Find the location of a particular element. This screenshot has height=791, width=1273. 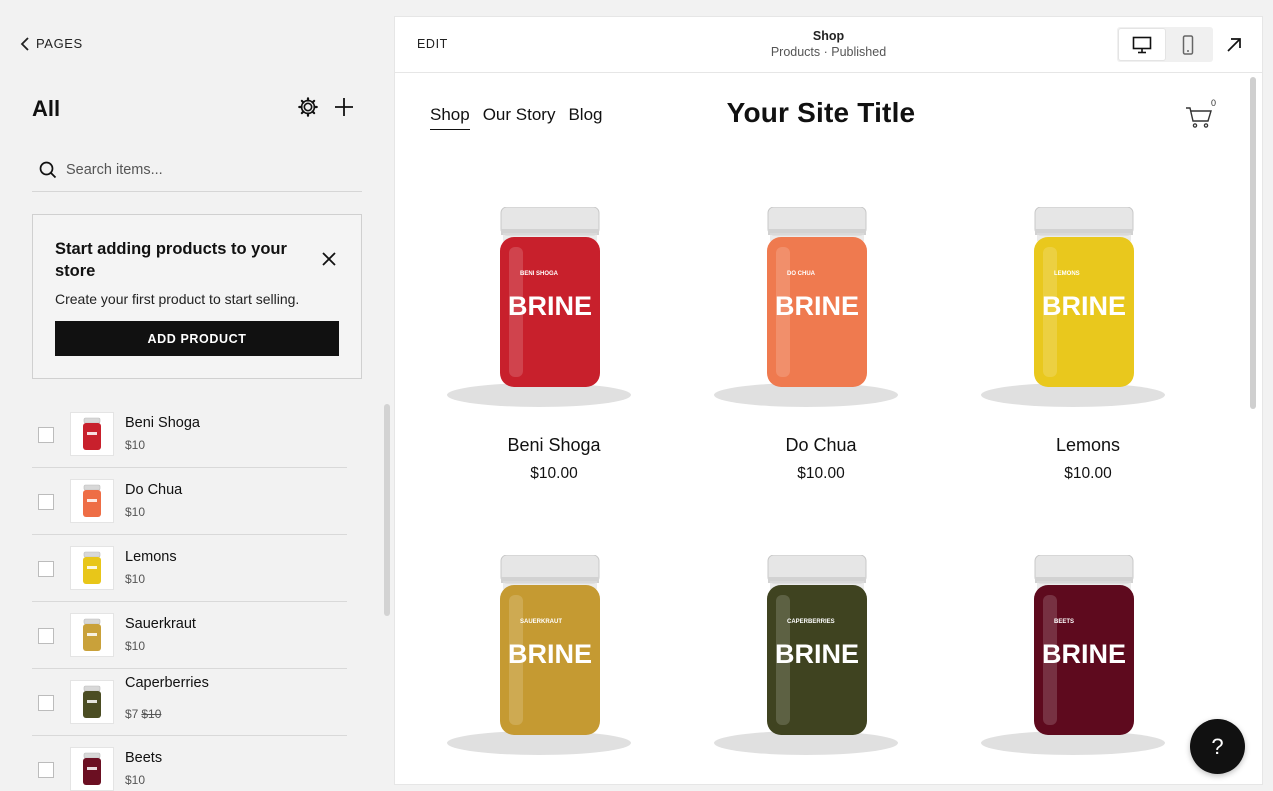

item-name: Do Chua is located at coordinates (154, 490).